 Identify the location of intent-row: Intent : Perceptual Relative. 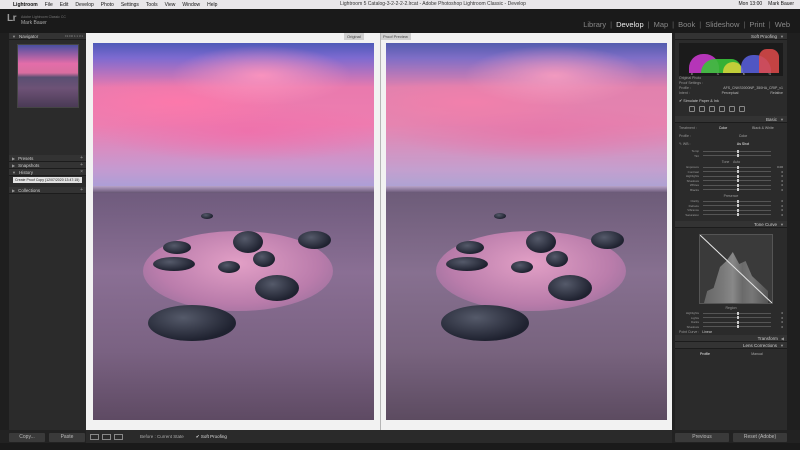
(731, 93).